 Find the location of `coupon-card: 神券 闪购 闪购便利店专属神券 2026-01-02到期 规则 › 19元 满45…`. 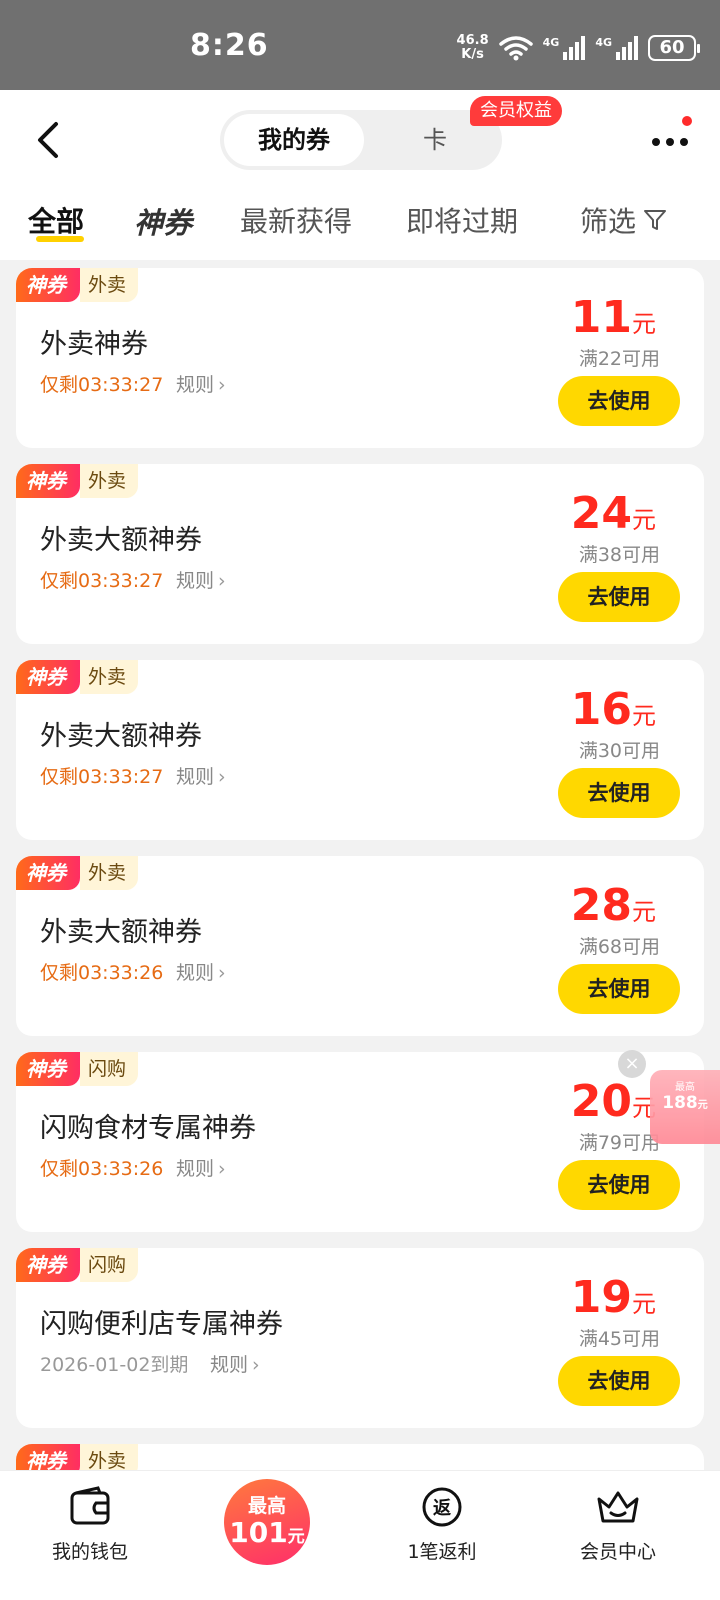

coupon-card: 神券 闪购 闪购便利店专属神券 2026-01-02到期 规则 › 19元 满45… is located at coordinates (360, 1338).